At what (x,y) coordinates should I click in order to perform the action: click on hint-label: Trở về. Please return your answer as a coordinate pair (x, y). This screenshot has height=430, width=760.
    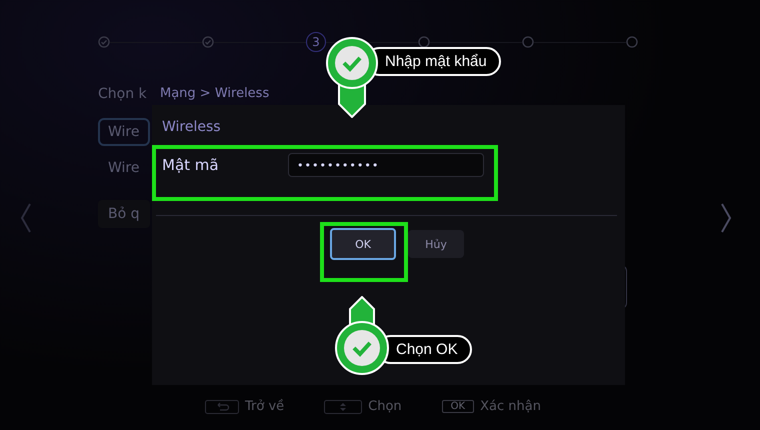
    Looking at the image, I should click on (264, 406).